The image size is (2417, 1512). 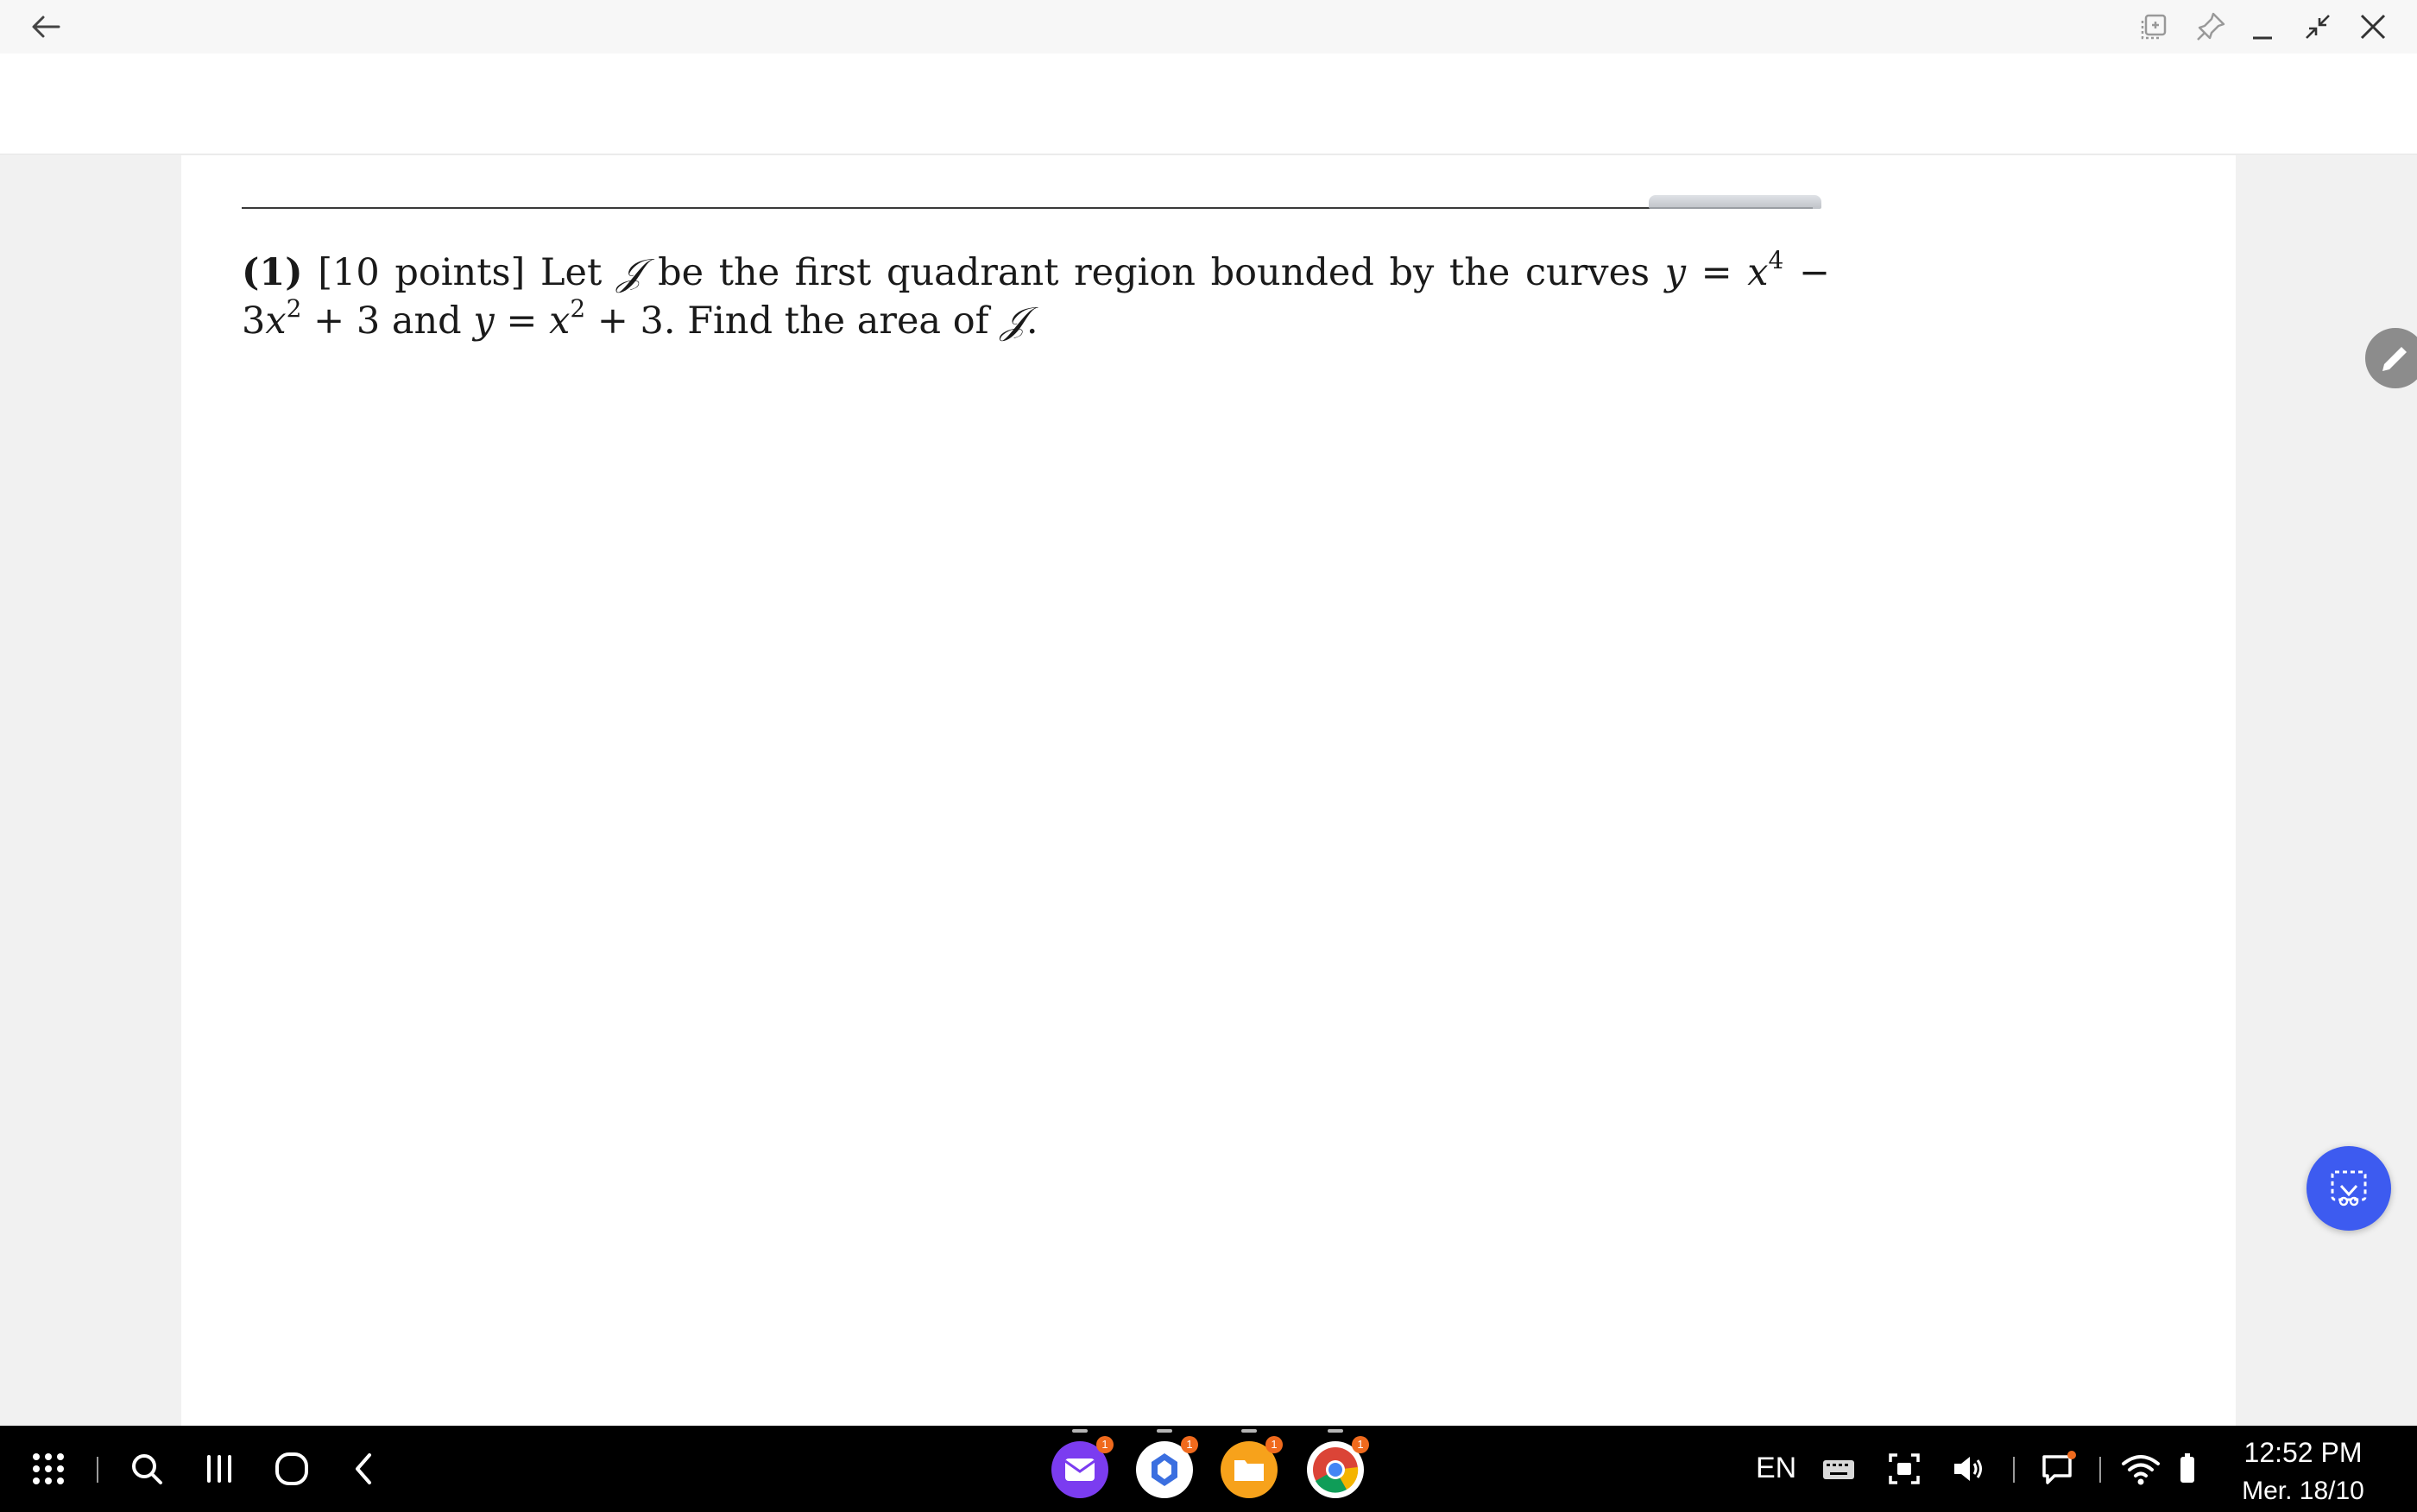 What do you see at coordinates (2373, 27) in the screenshot?
I see `close-icon` at bounding box center [2373, 27].